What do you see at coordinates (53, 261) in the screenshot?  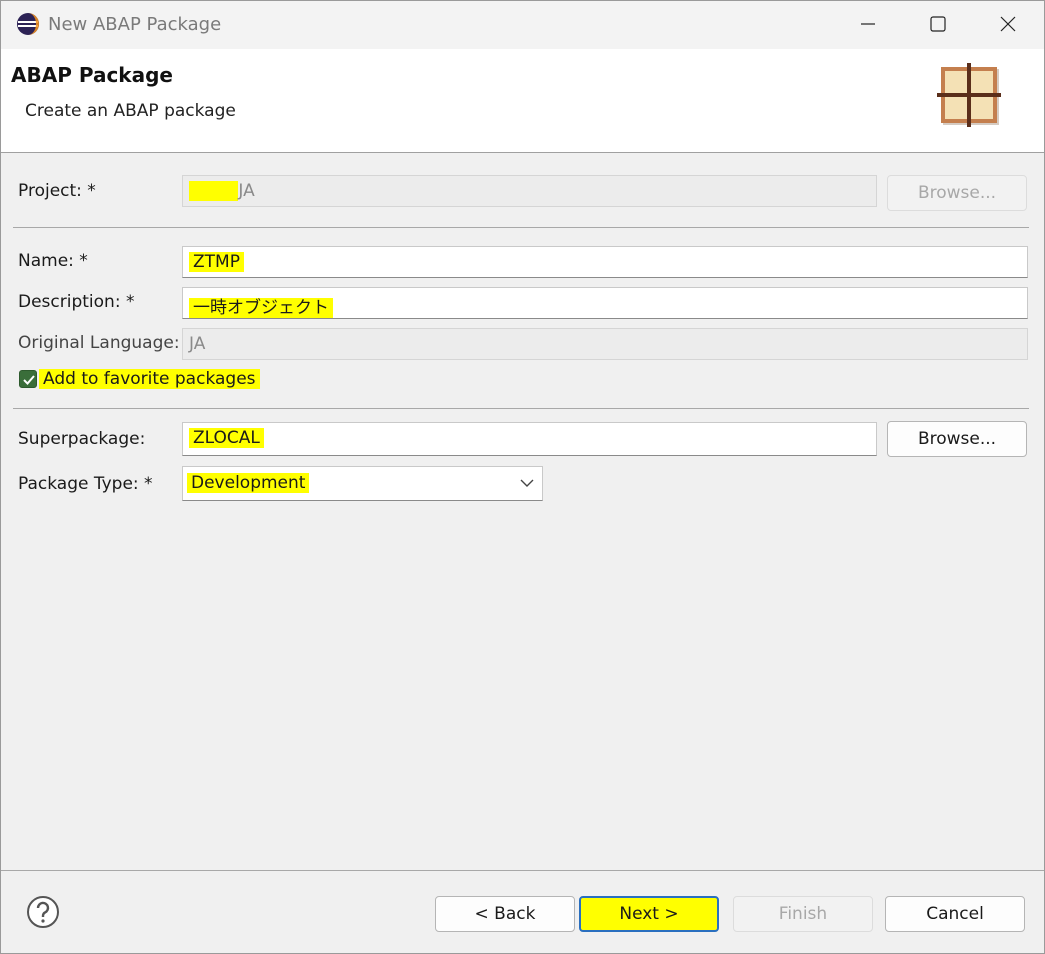 I see `name-label: Name: *` at bounding box center [53, 261].